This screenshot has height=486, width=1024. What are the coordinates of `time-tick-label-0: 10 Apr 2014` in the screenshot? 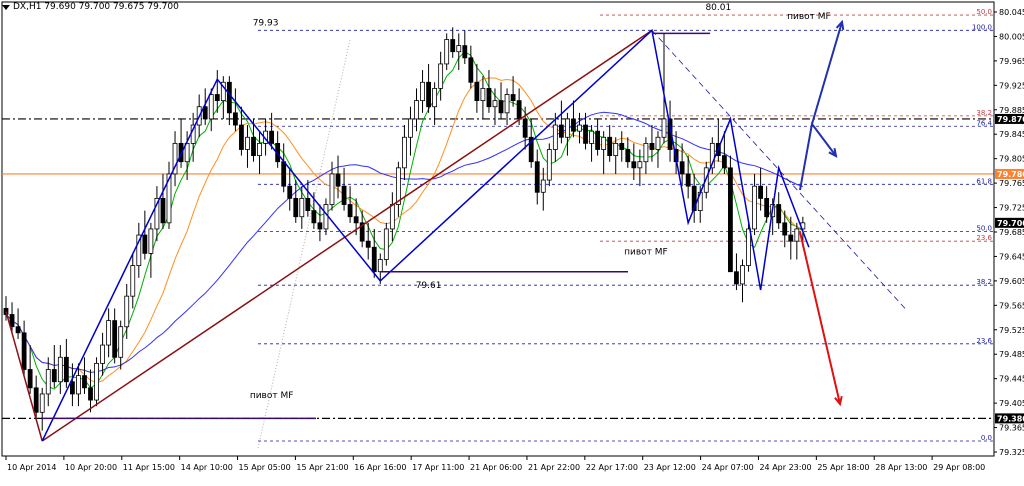 It's located at (31, 467).